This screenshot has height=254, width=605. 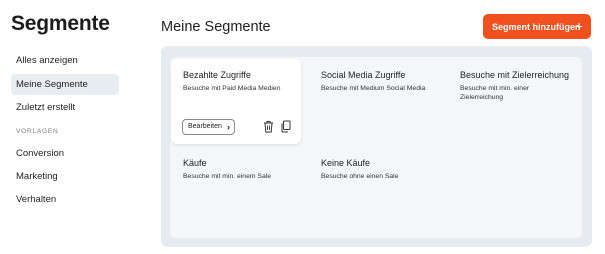 I want to click on copy-icon, so click(x=285, y=126).